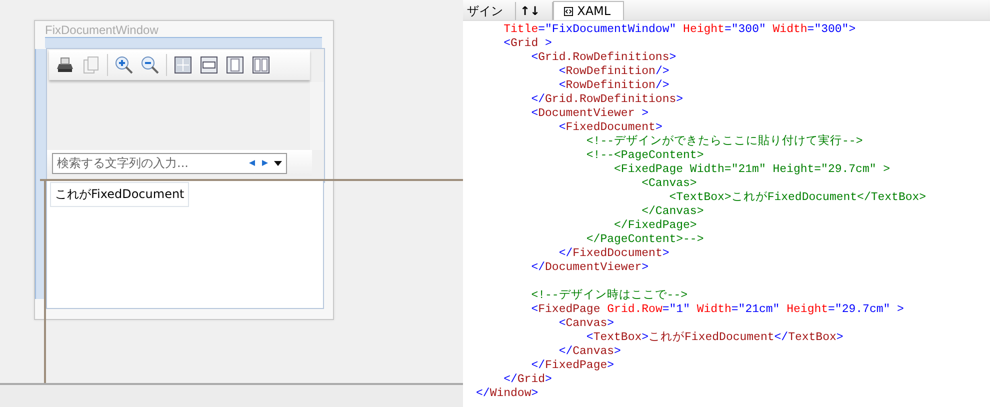 The width and height of the screenshot is (990, 407). I want to click on code-line: <Grid >, so click(527, 44).